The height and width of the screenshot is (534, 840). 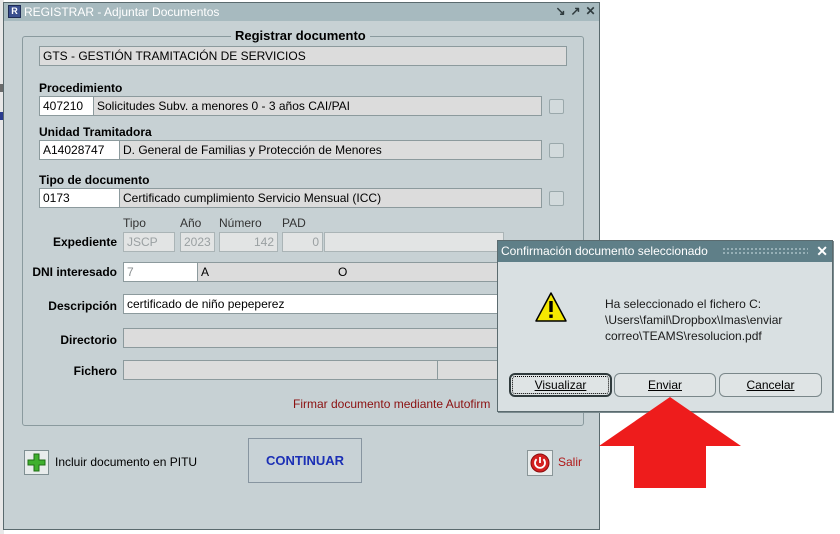 I want to click on maximize-icon: ↗, so click(x=575, y=11).